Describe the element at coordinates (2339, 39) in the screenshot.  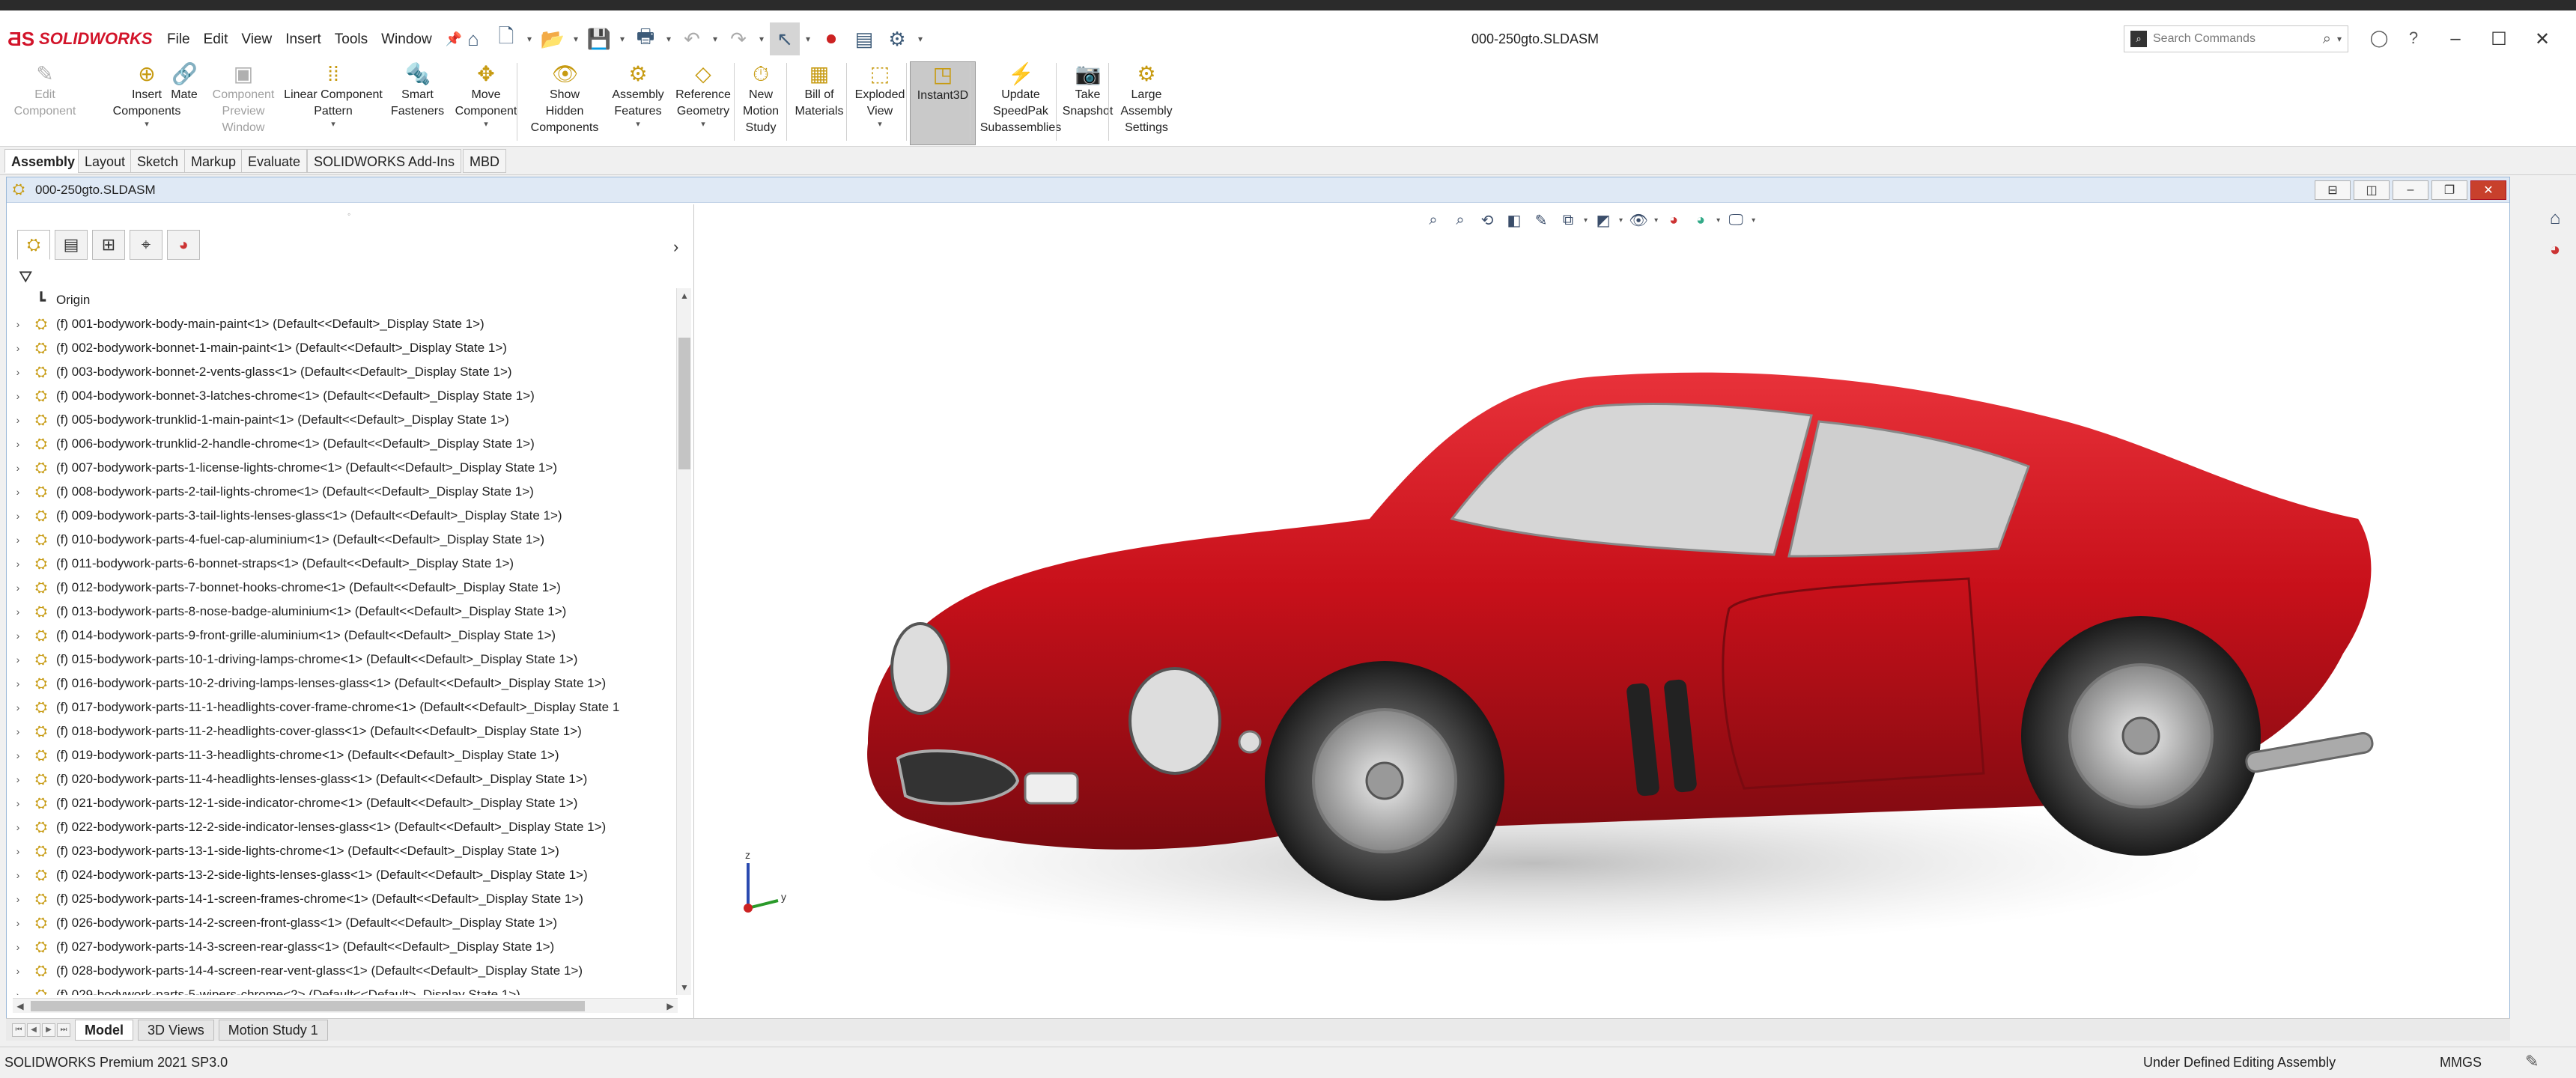
I see `search-dropdown-icon: ▾` at that location.